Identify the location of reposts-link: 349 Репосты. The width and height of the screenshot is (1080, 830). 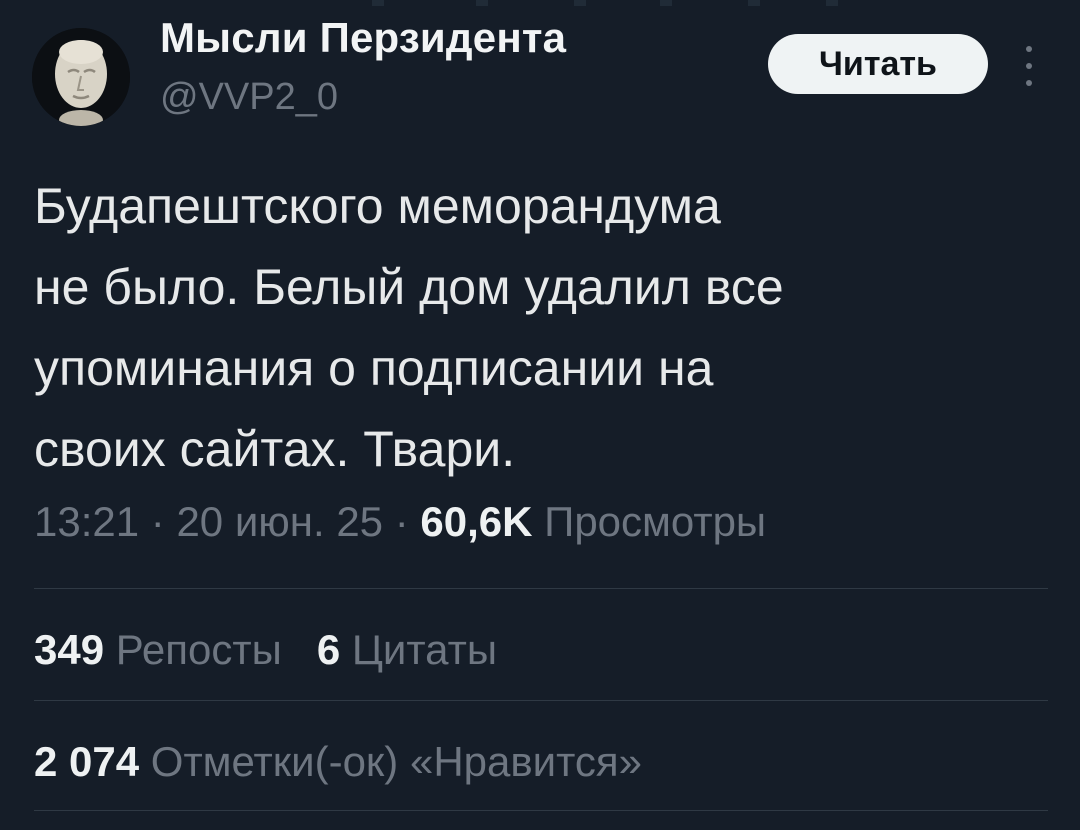
(158, 649).